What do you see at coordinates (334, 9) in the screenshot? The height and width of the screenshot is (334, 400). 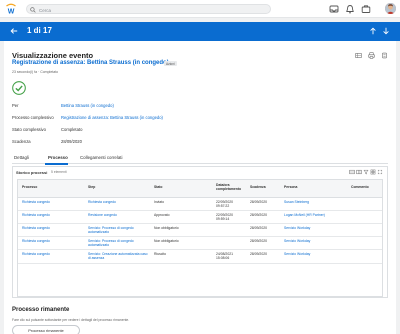 I see `inbox-icon` at bounding box center [334, 9].